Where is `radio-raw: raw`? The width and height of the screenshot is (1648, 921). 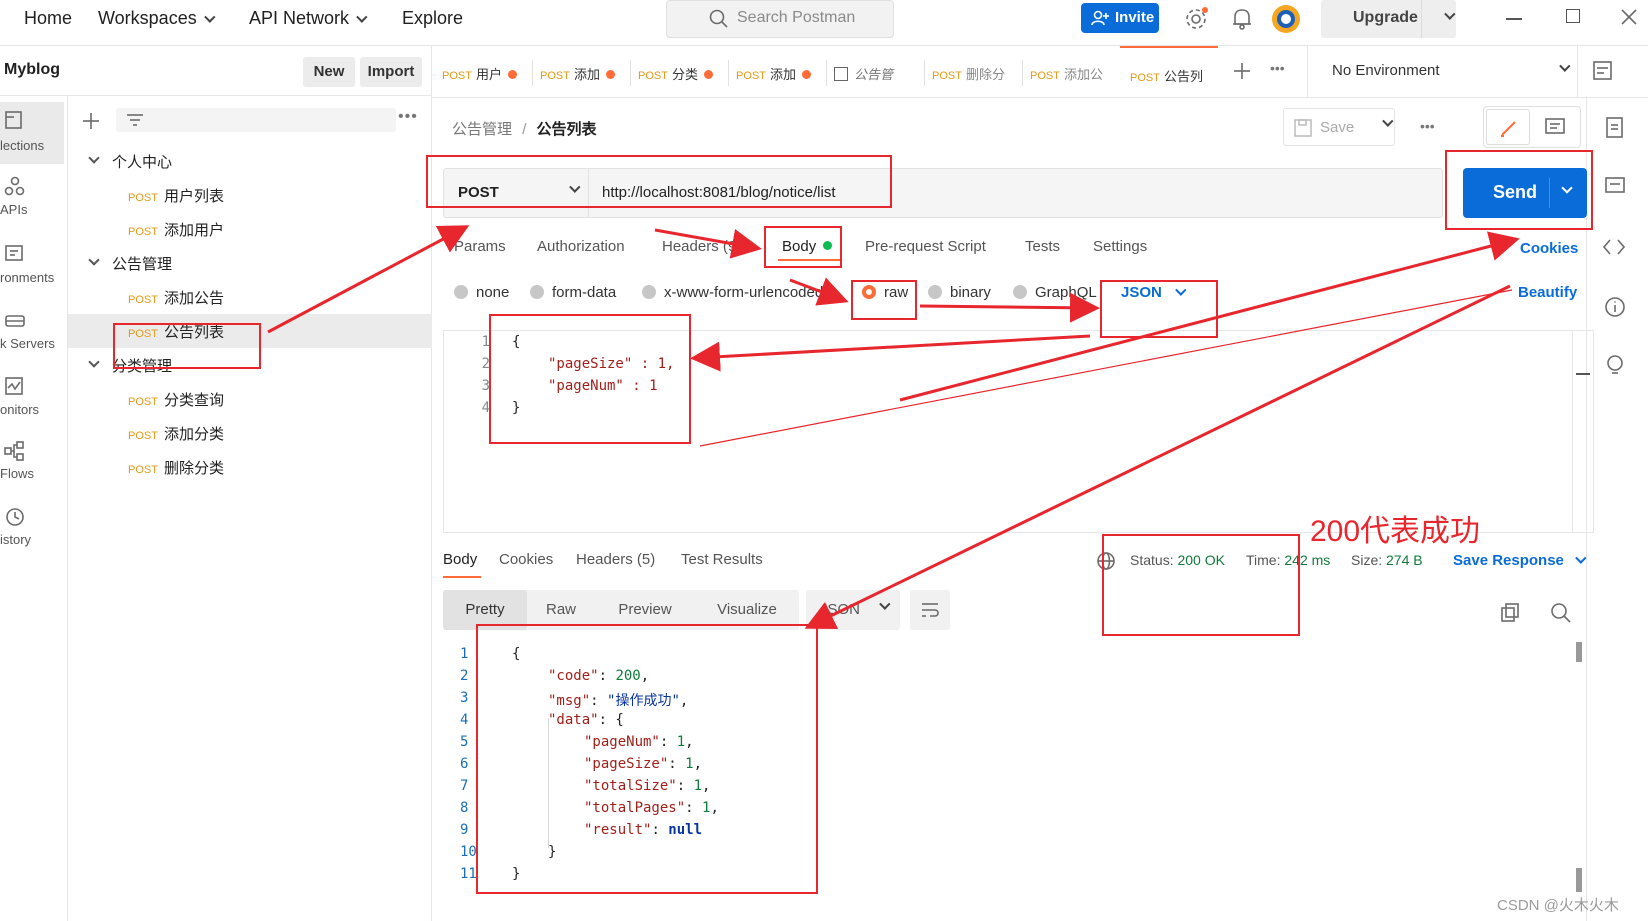 radio-raw: raw is located at coordinates (885, 292).